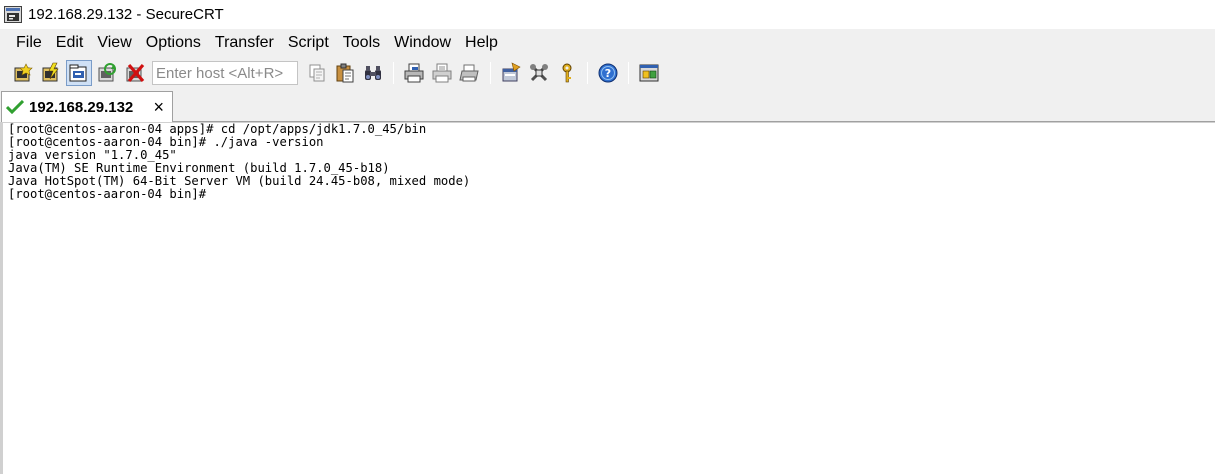 Image resolution: width=1215 pixels, height=474 pixels. I want to click on menu-view: View, so click(114, 43).